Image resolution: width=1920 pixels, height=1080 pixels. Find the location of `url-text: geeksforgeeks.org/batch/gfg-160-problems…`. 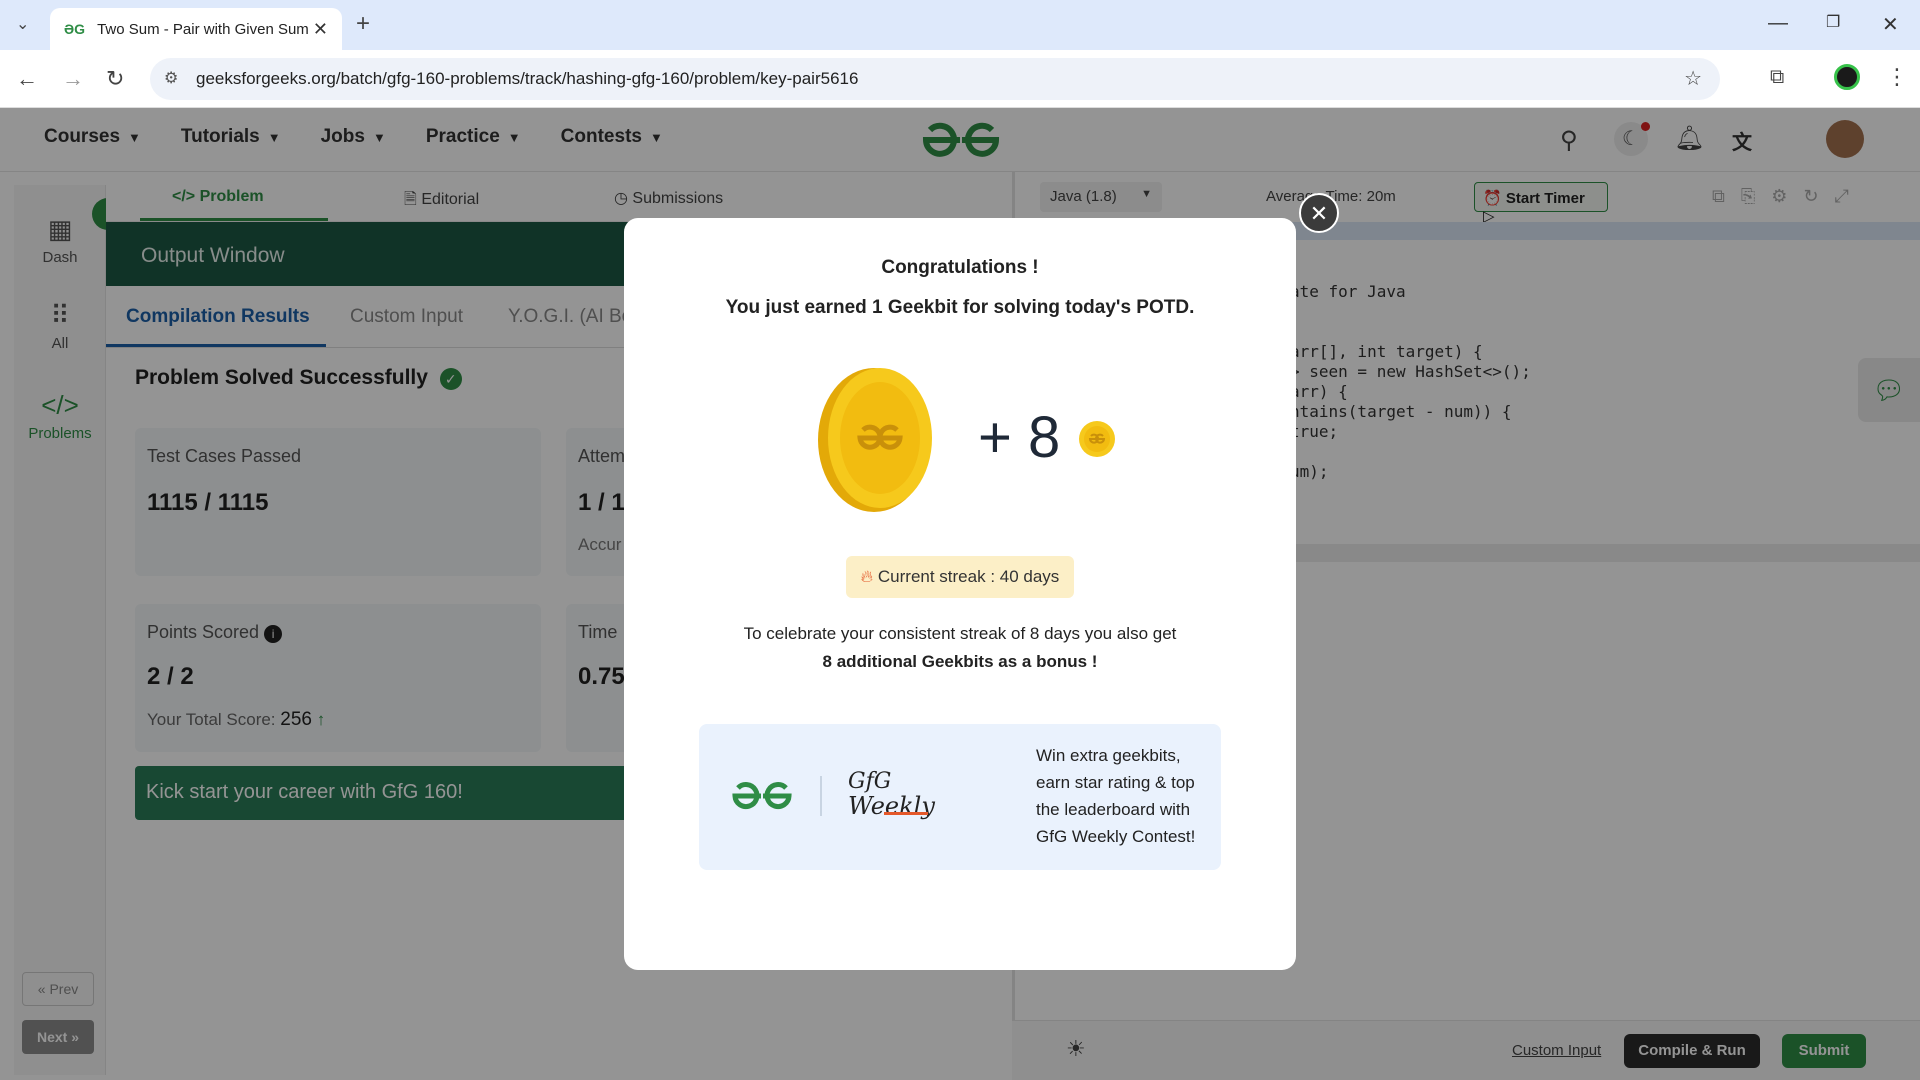

url-text: geeksforgeeks.org/batch/gfg-160-problems… is located at coordinates (527, 78).